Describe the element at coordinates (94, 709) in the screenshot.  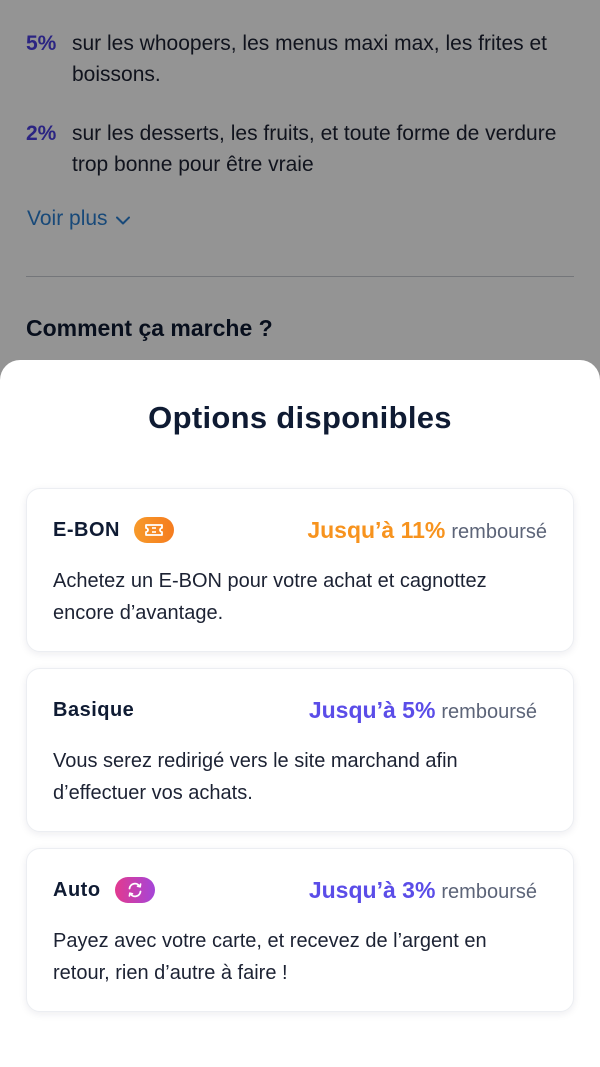
I see `option-name: Basique` at that location.